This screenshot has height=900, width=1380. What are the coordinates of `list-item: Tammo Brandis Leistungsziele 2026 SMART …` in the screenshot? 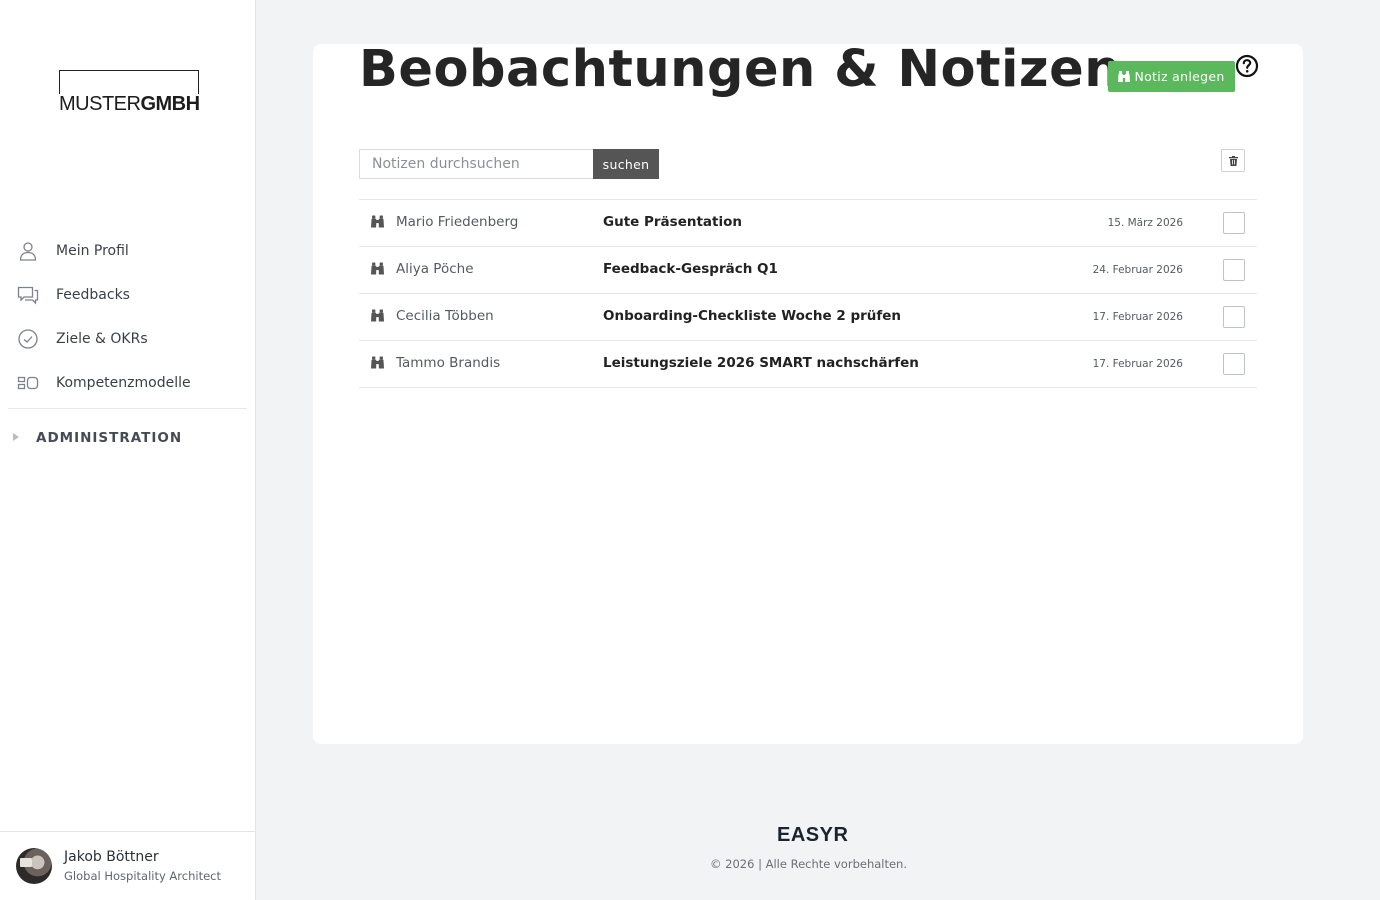 It's located at (808, 364).